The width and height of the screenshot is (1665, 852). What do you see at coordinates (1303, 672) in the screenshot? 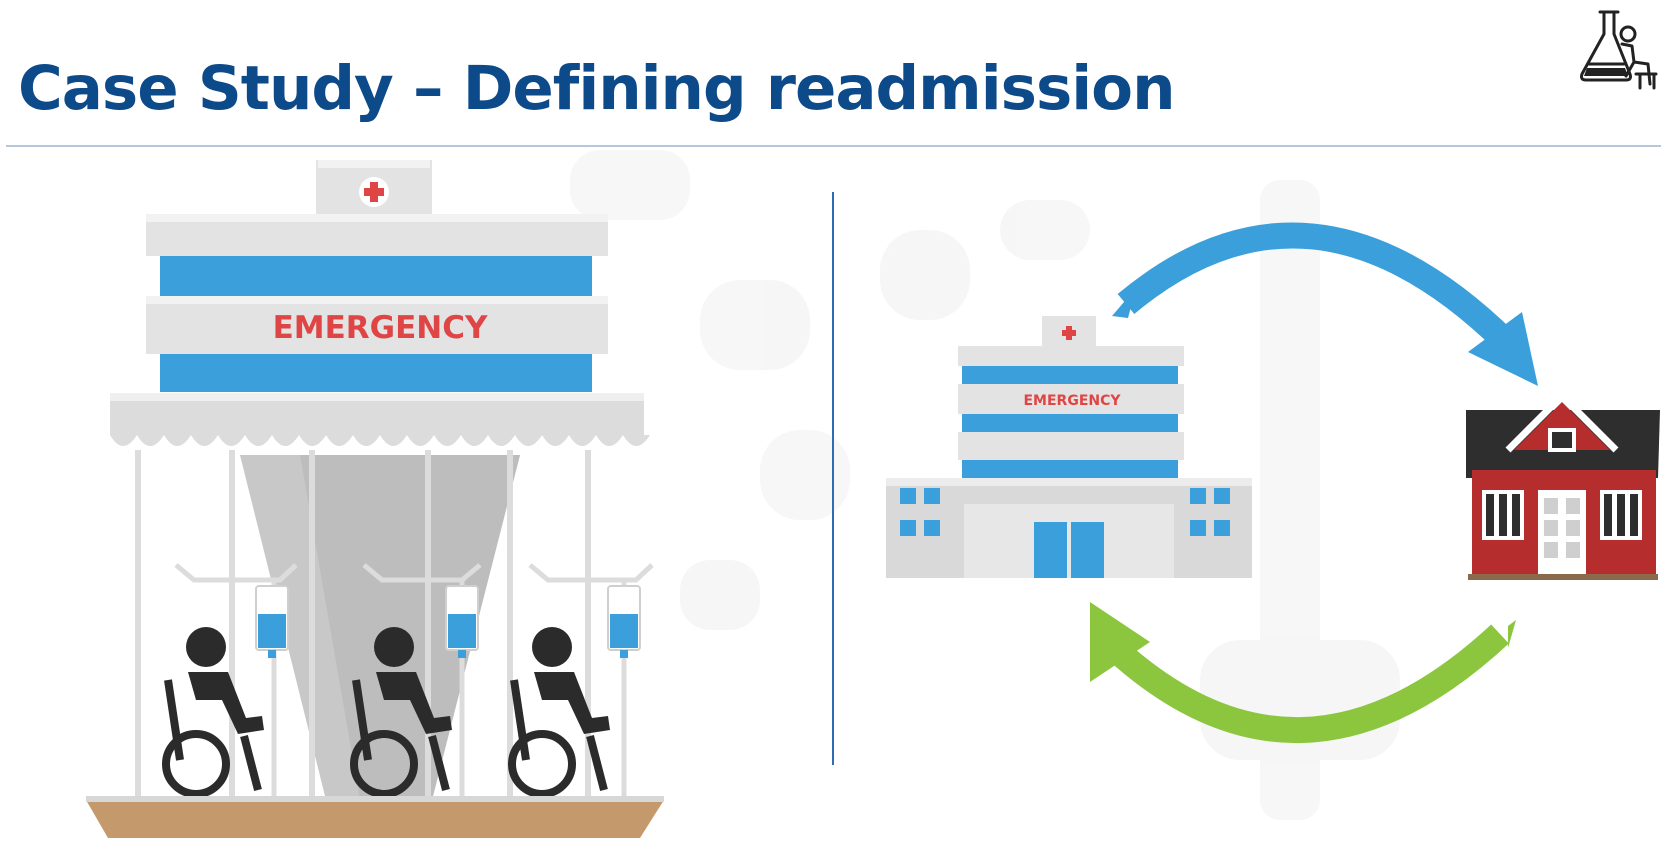
I see `arrow-home-to-hospital-icon` at bounding box center [1303, 672].